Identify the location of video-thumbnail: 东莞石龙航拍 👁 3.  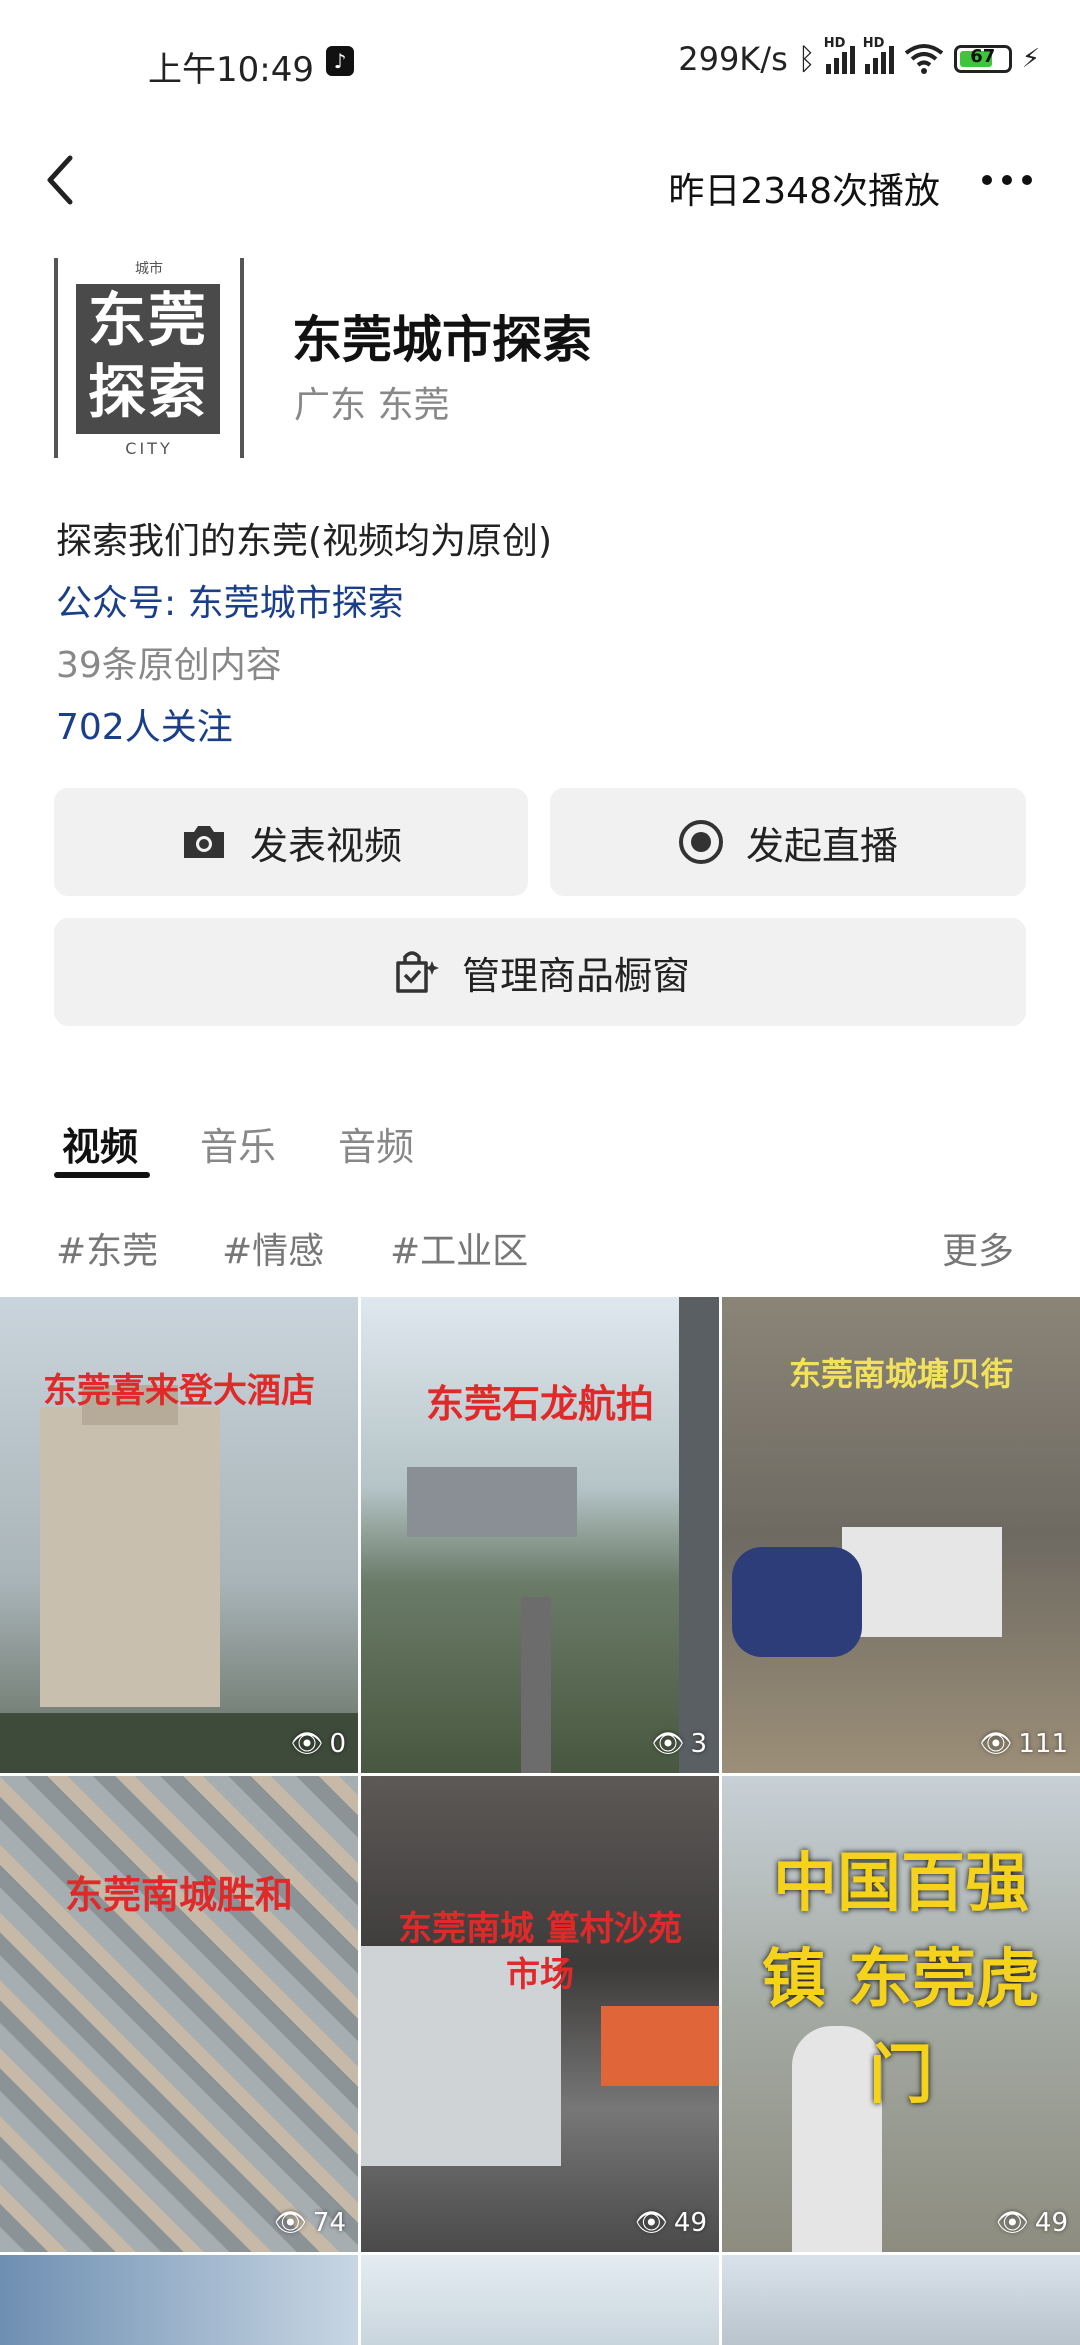
(540, 1535).